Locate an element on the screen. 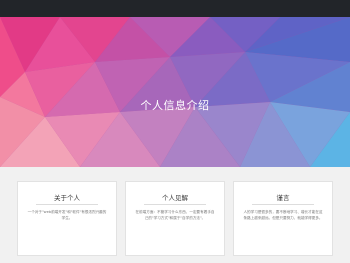 The height and width of the screenshot is (263, 350). page-title: 个人信息介绍 is located at coordinates (175, 105).